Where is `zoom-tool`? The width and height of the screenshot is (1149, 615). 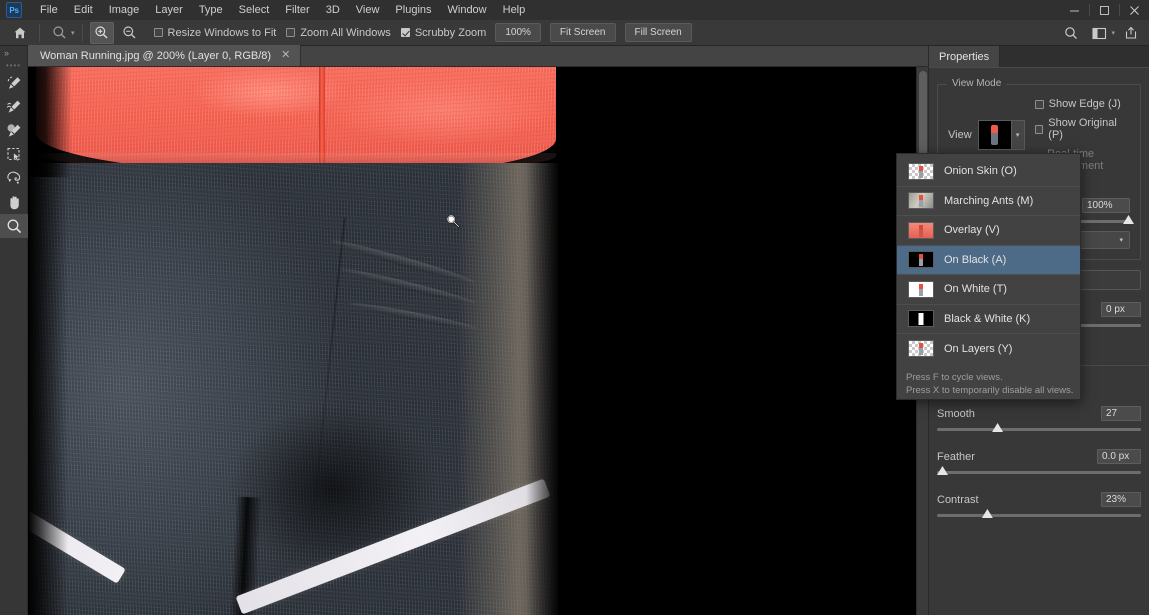 zoom-tool is located at coordinates (14, 226).